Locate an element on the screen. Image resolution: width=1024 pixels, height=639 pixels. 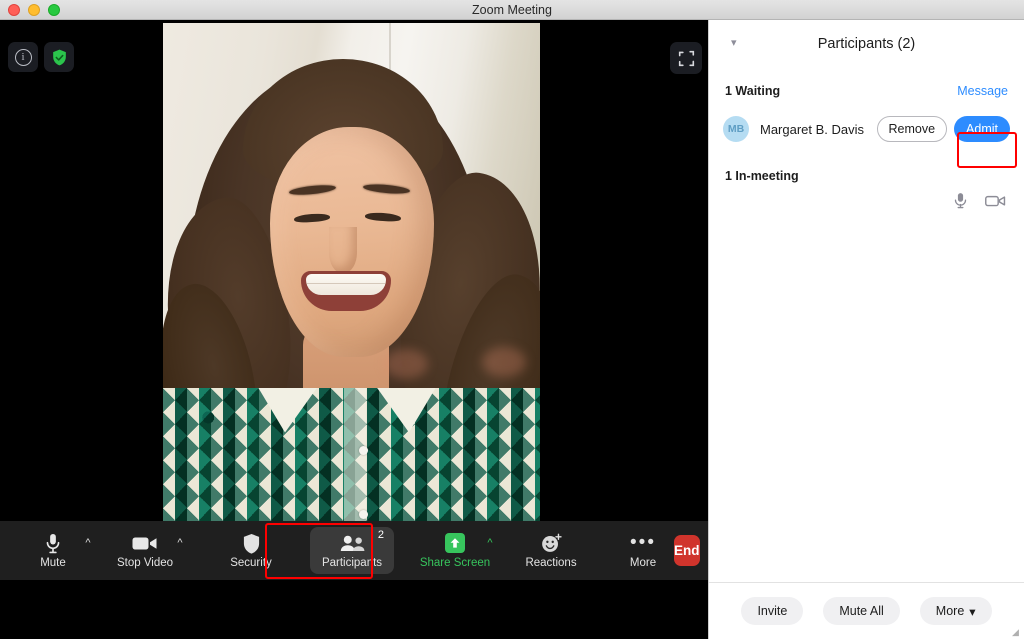
info-icon: i is located at coordinates (23, 57).